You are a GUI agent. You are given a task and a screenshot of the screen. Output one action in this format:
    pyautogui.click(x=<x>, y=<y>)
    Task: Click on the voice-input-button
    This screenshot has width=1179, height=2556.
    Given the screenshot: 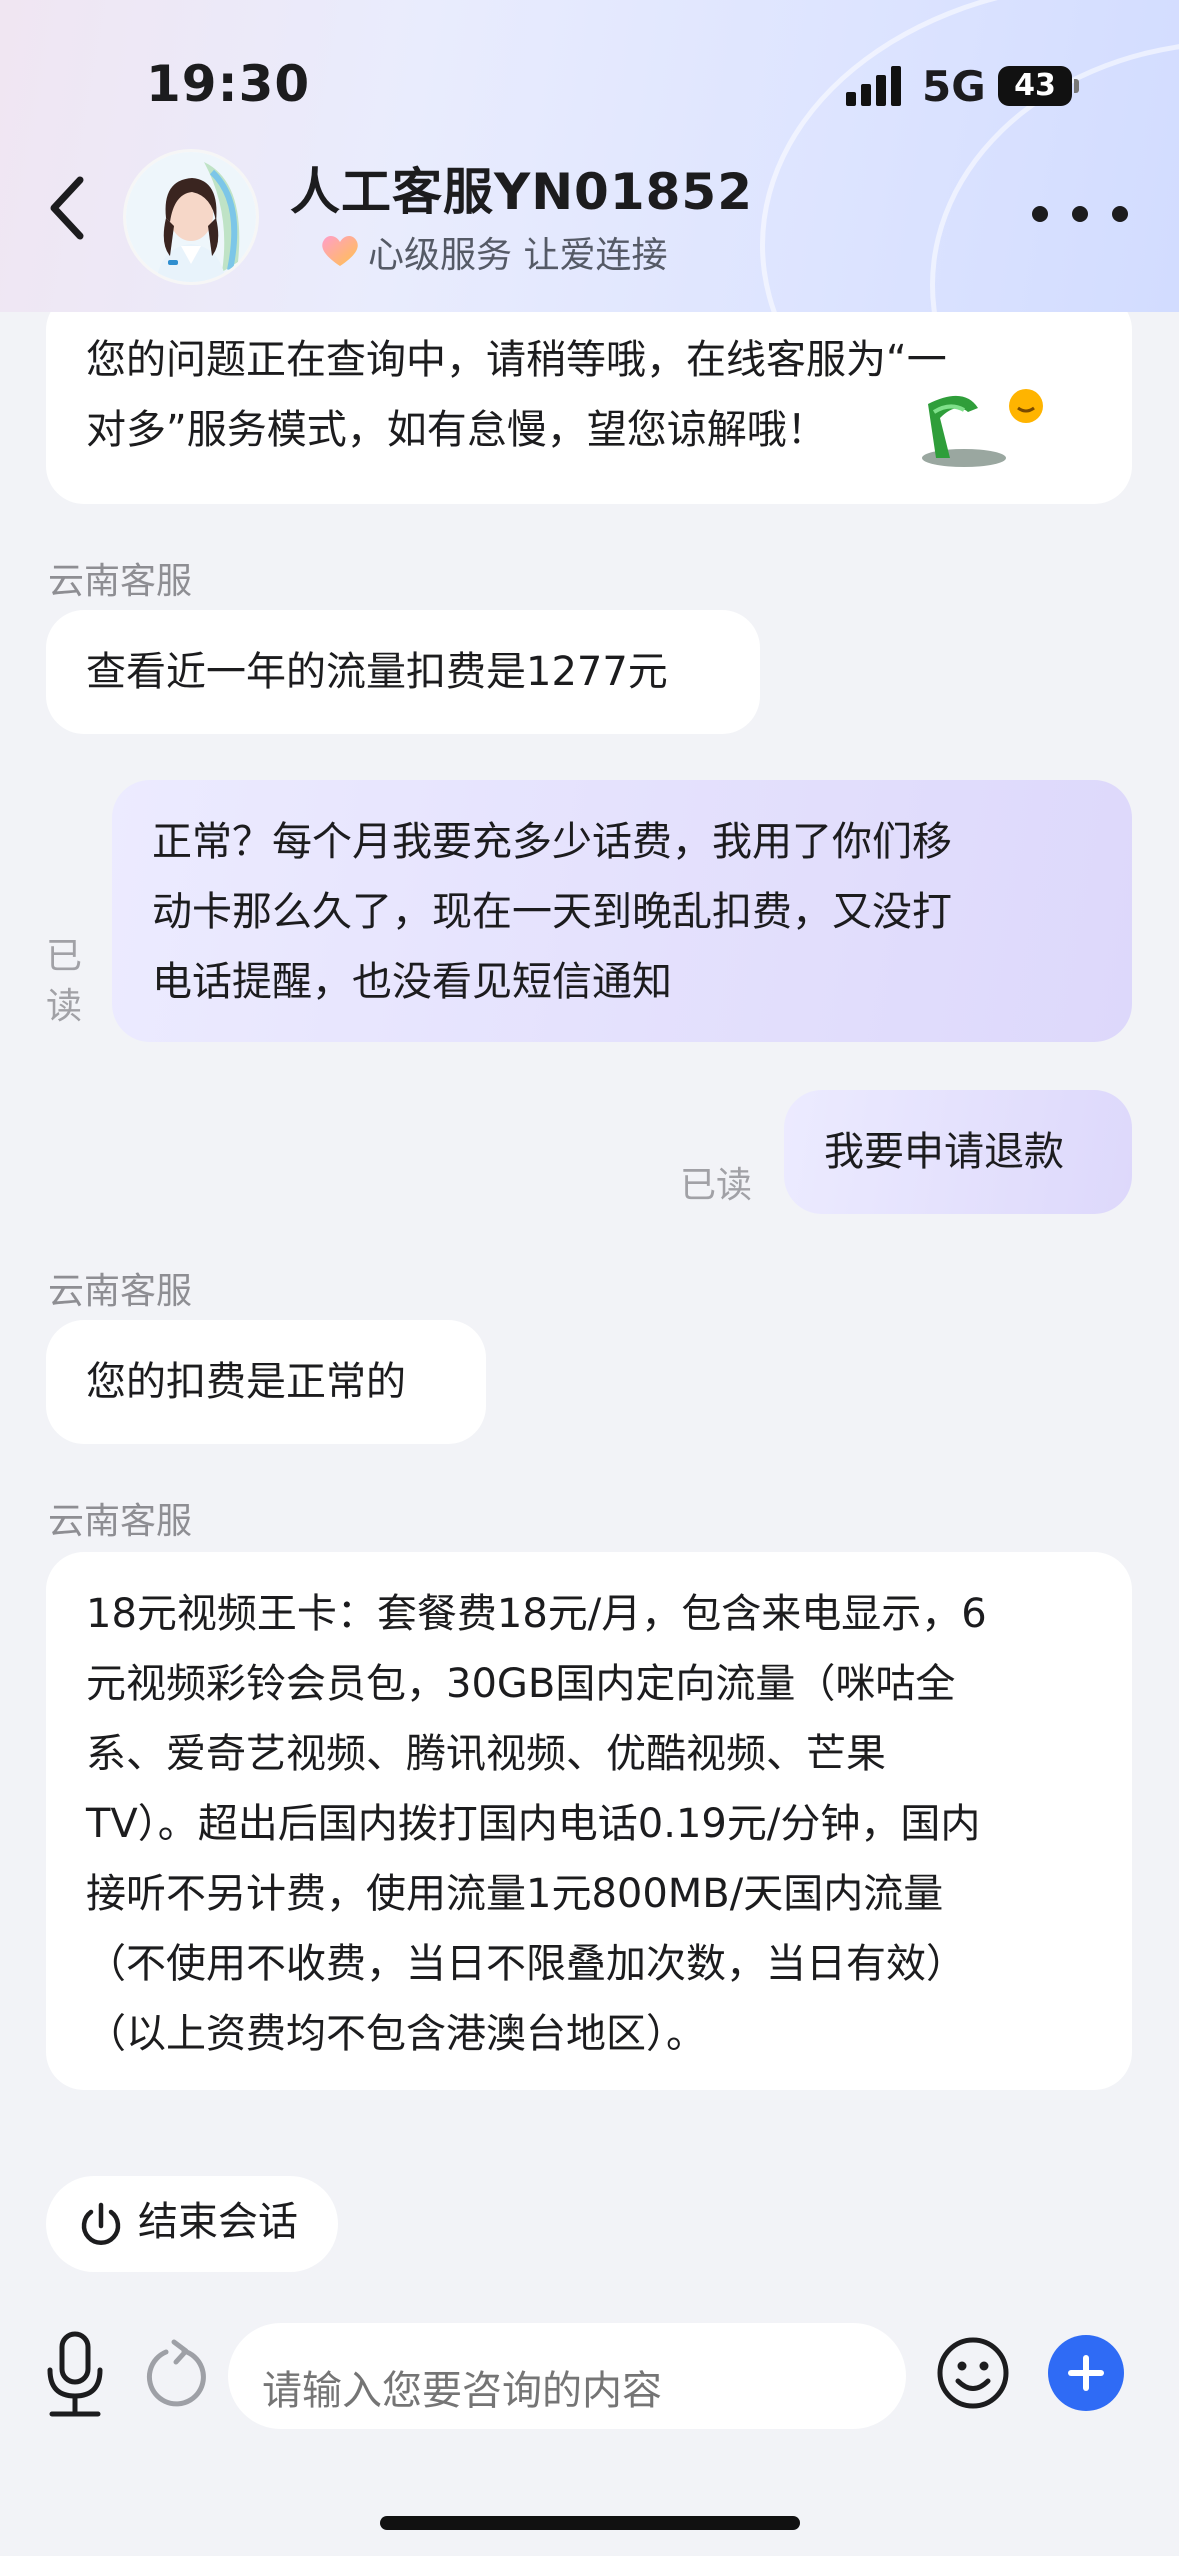 What is the action you would take?
    pyautogui.click(x=75, y=2375)
    